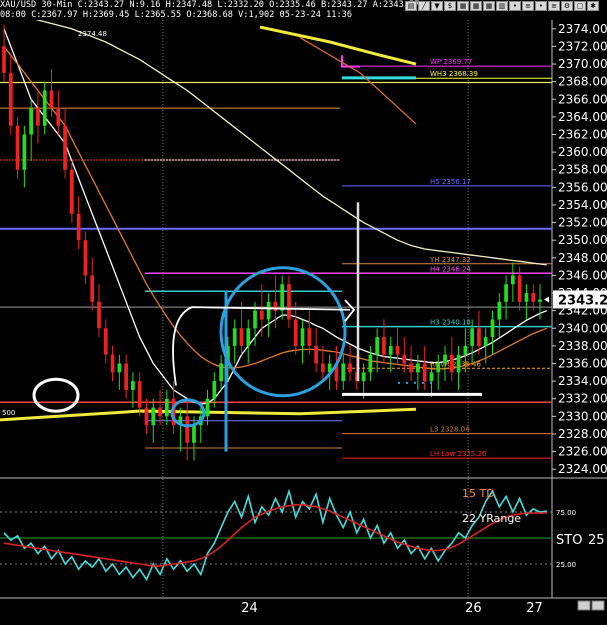 This screenshot has width=607, height=625. Describe the element at coordinates (582, 223) in the screenshot. I see `y-tick-label: 2352.00` at that location.